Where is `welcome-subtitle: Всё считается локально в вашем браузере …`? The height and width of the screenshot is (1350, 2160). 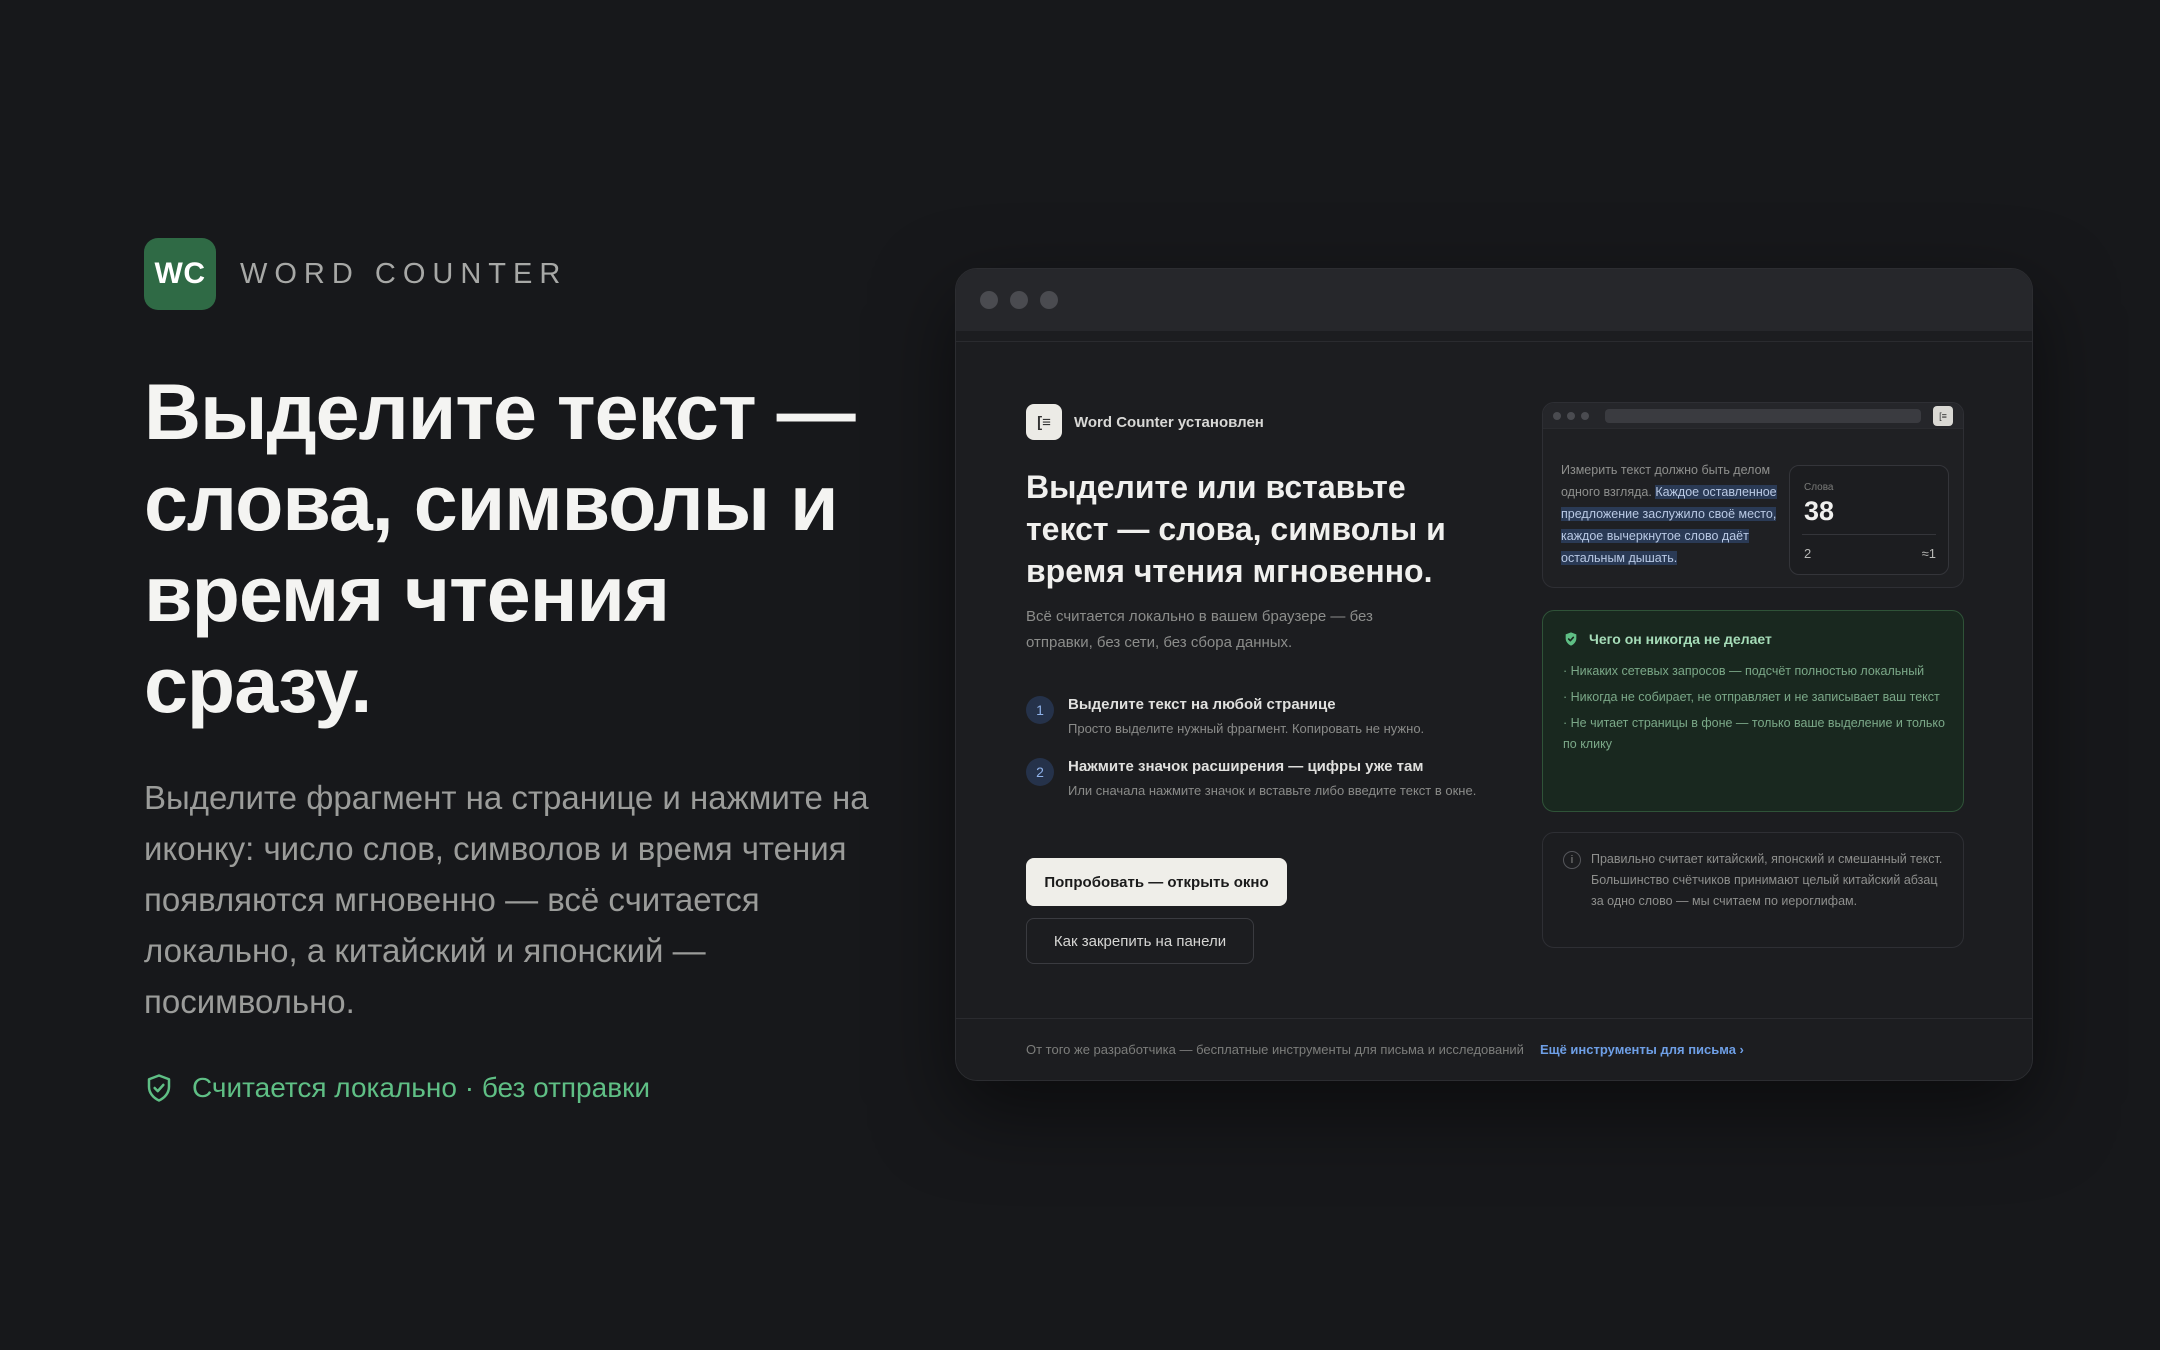 welcome-subtitle: Всё считается локально в вашем браузере … is located at coordinates (1199, 629).